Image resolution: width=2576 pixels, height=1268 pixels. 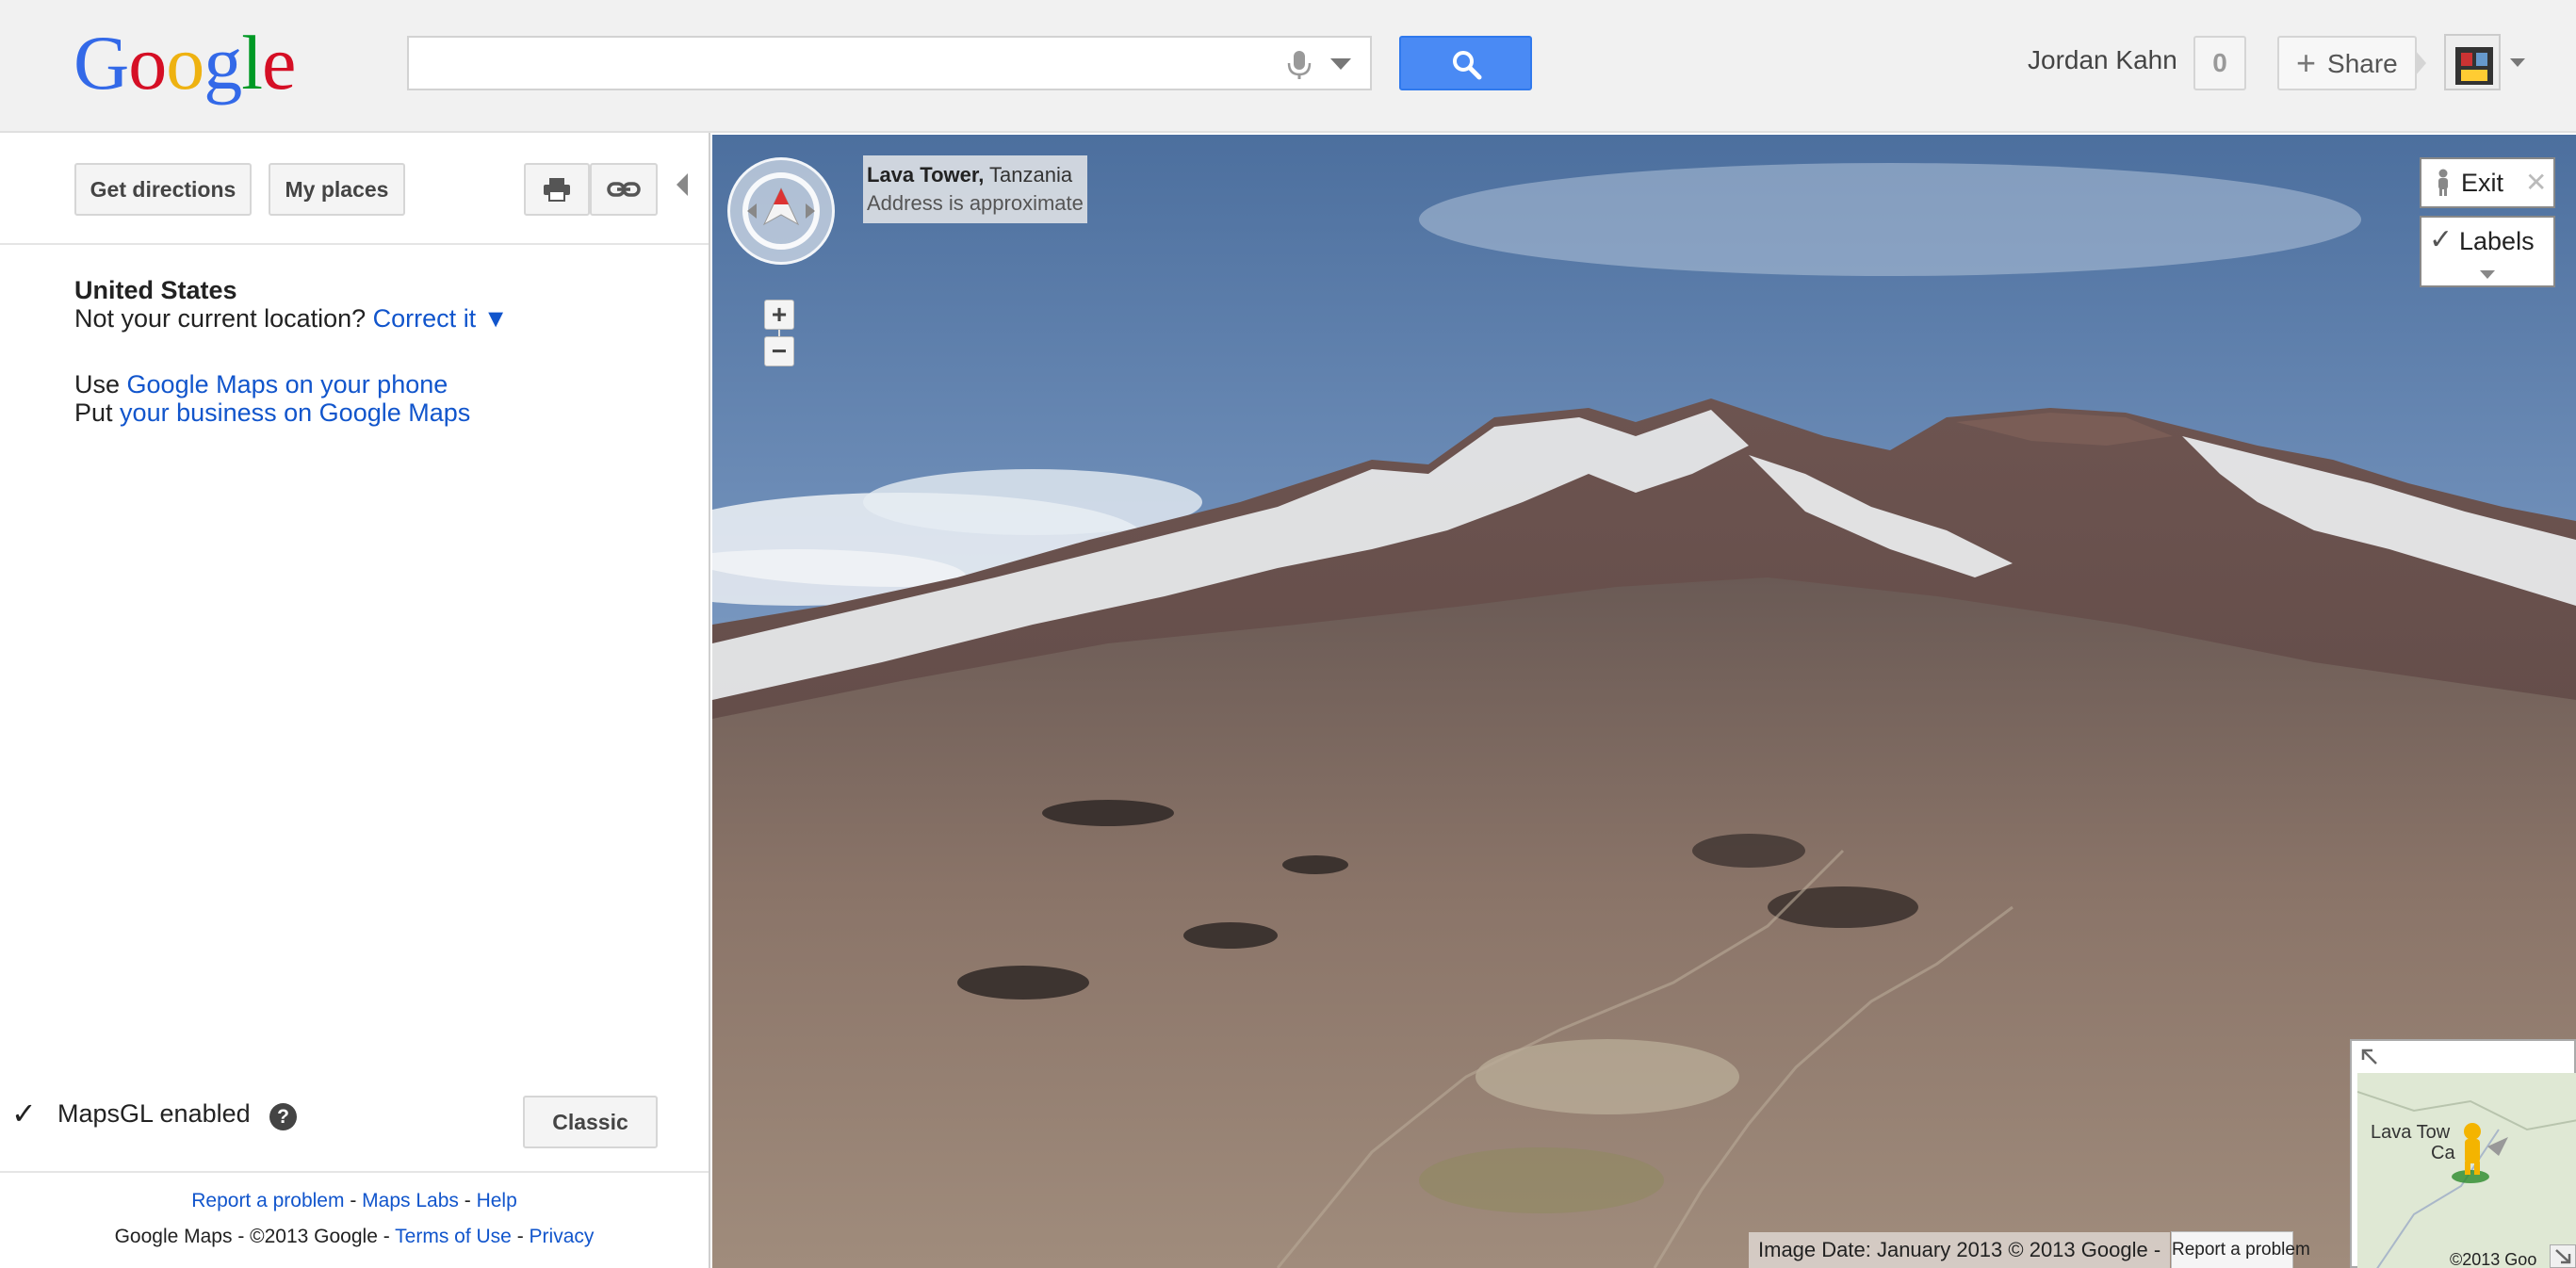 What do you see at coordinates (93, 413) in the screenshot?
I see `put-text: Put` at bounding box center [93, 413].